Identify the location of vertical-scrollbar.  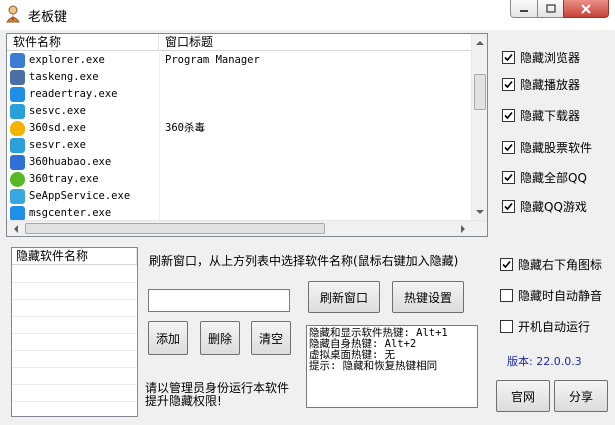
(479, 127).